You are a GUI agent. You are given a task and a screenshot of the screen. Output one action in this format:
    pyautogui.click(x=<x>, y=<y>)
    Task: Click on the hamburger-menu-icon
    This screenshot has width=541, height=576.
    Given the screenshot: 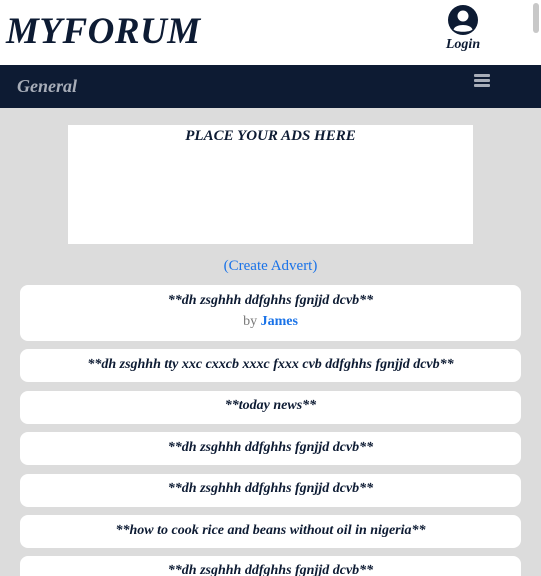 What is the action you would take?
    pyautogui.click(x=482, y=81)
    